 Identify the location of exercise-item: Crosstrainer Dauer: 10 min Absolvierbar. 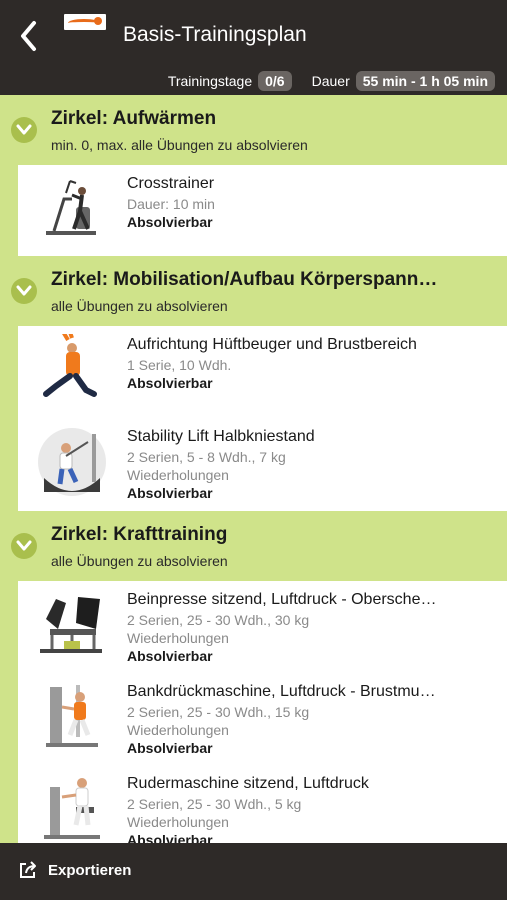
(262, 210).